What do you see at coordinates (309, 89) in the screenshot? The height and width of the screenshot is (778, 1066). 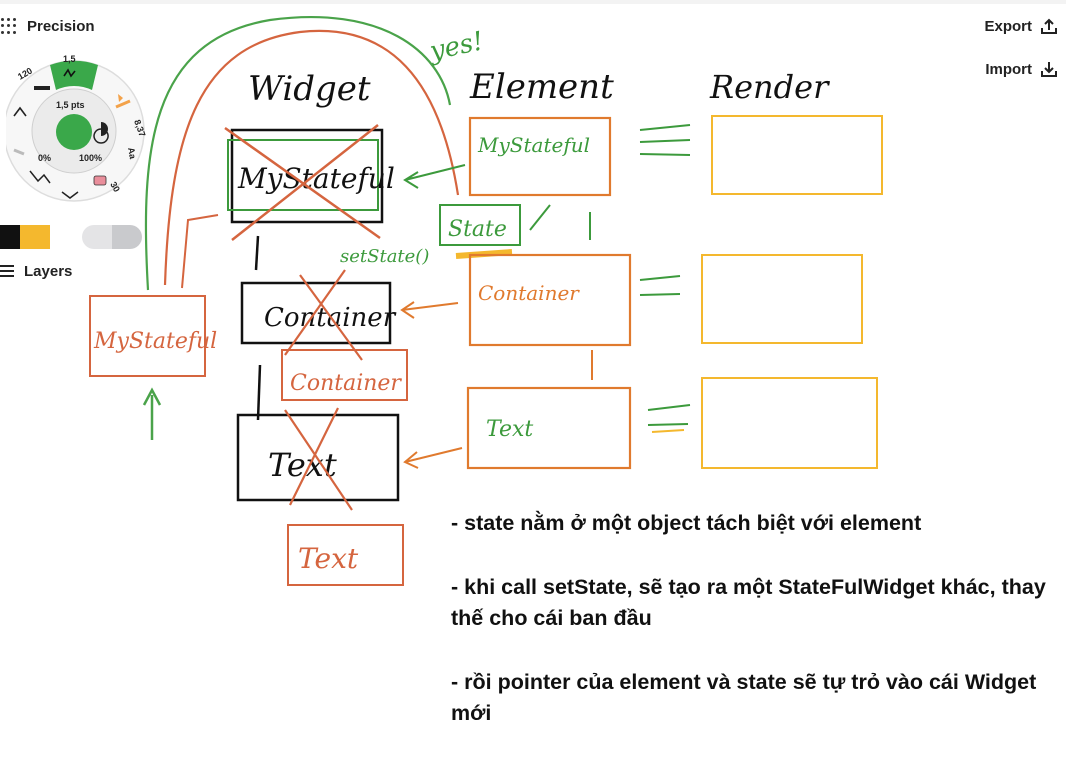 I see `header-widget: Widget` at bounding box center [309, 89].